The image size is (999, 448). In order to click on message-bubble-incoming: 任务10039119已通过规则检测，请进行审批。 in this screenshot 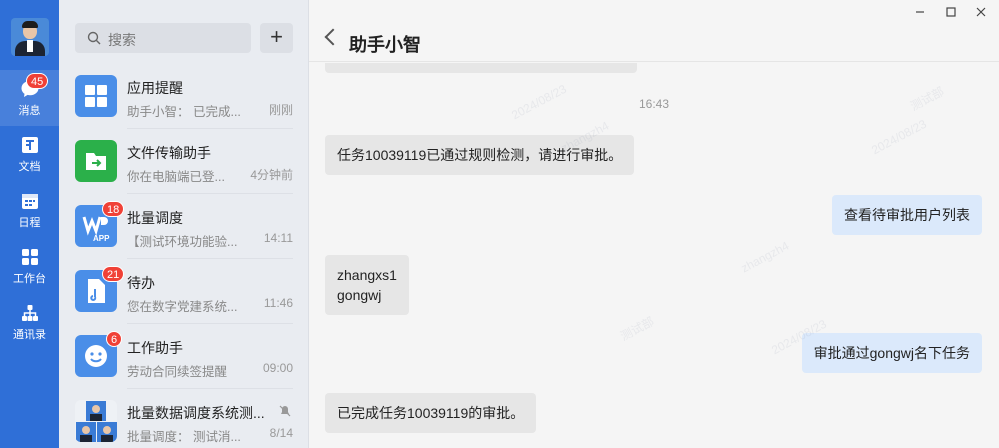, I will do `click(480, 155)`.